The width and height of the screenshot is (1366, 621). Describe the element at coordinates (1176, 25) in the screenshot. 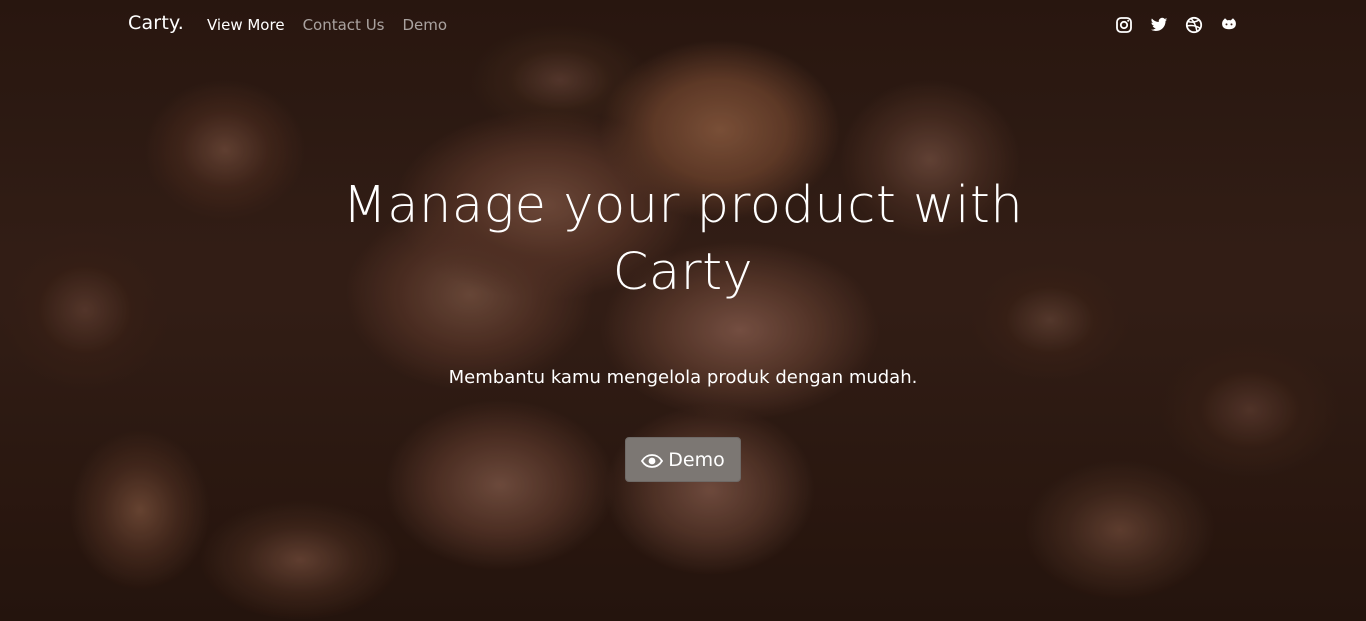

I see `social-links` at that location.